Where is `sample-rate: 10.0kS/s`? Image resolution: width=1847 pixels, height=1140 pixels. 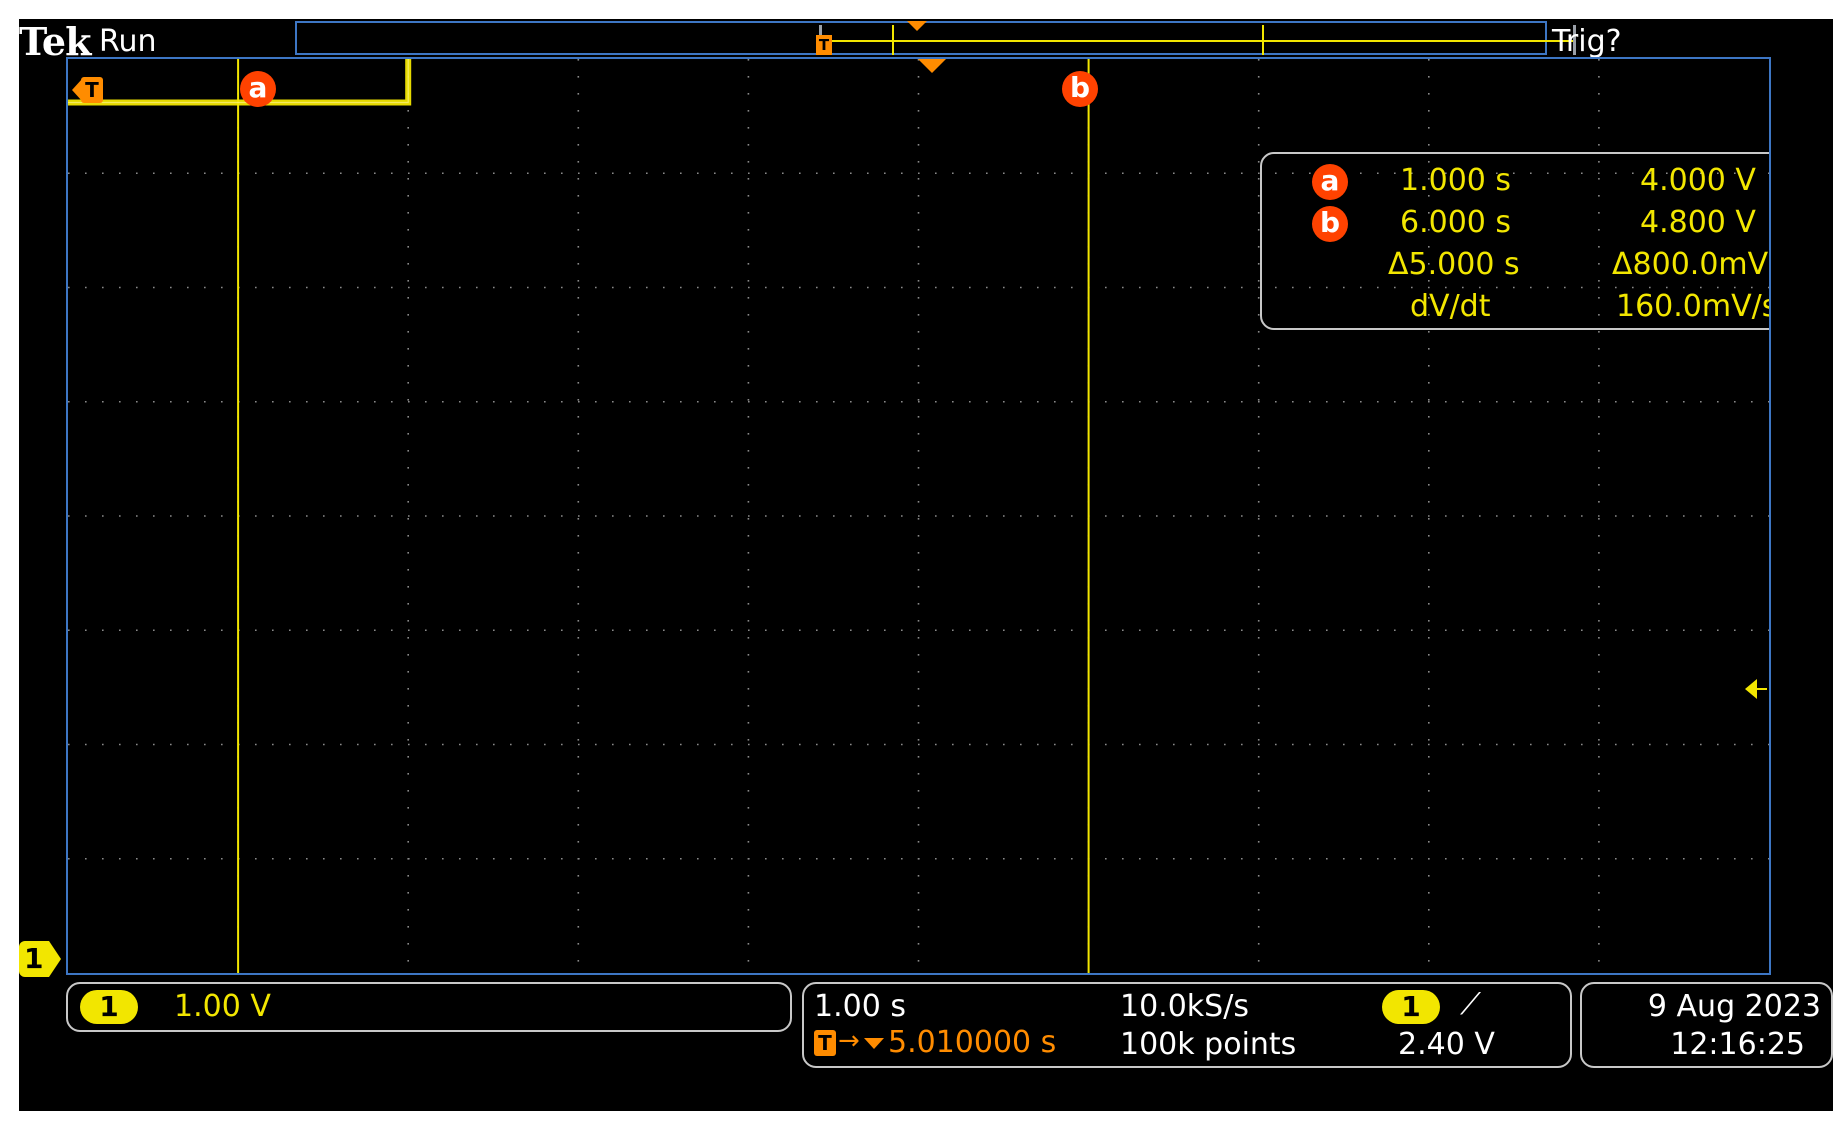 sample-rate: 10.0kS/s is located at coordinates (1184, 1006).